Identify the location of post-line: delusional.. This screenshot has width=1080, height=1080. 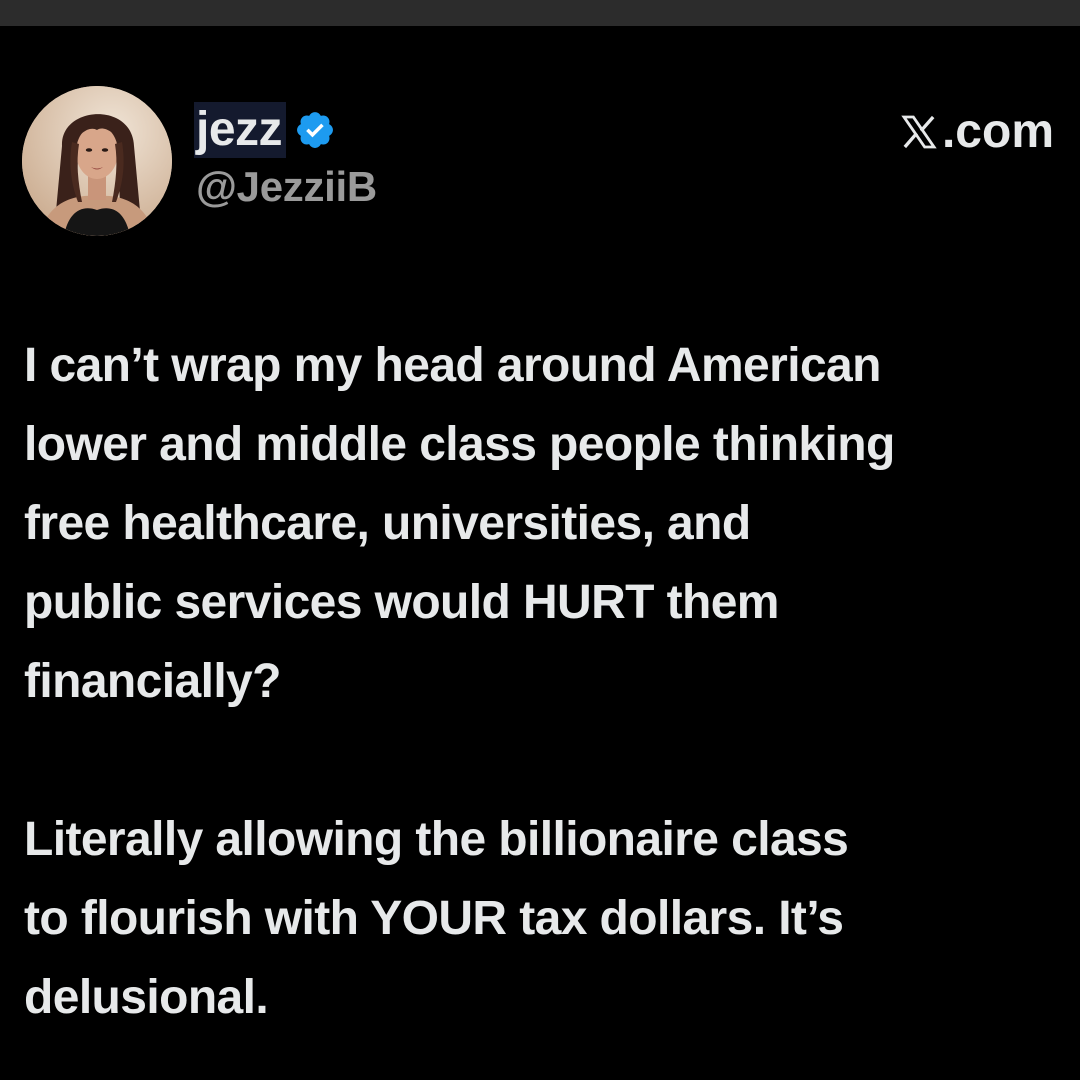
(146, 997).